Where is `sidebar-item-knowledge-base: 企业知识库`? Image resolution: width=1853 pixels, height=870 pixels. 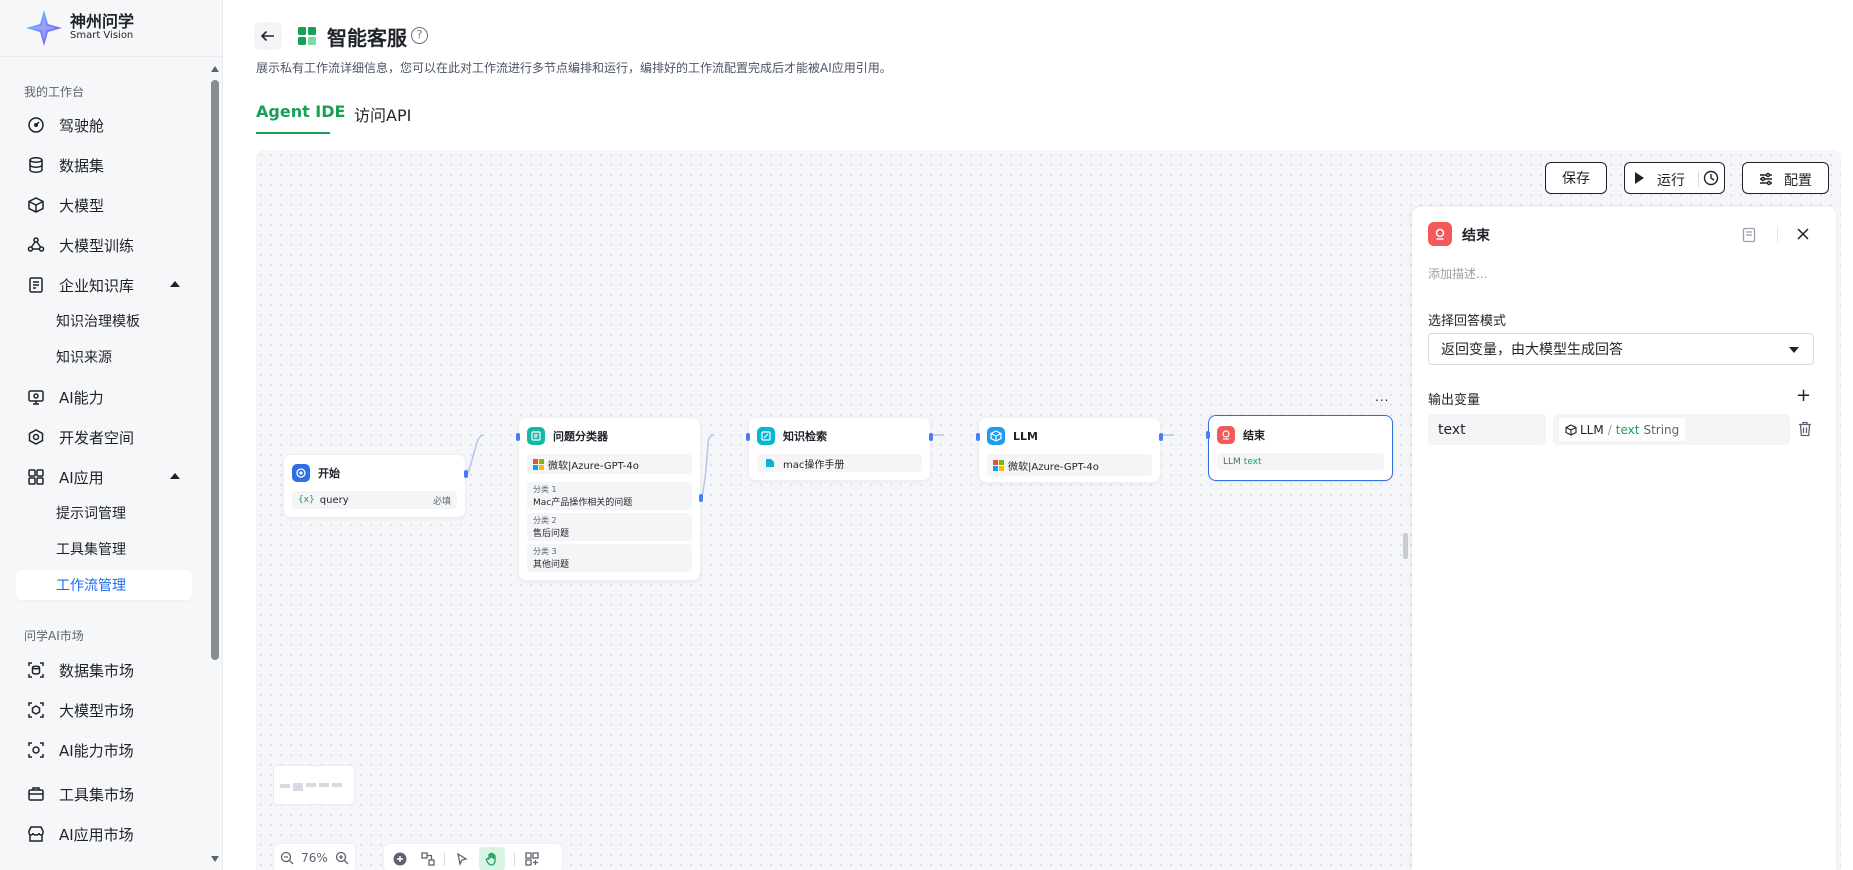 sidebar-item-knowledge-base: 企业知识库 is located at coordinates (104, 285).